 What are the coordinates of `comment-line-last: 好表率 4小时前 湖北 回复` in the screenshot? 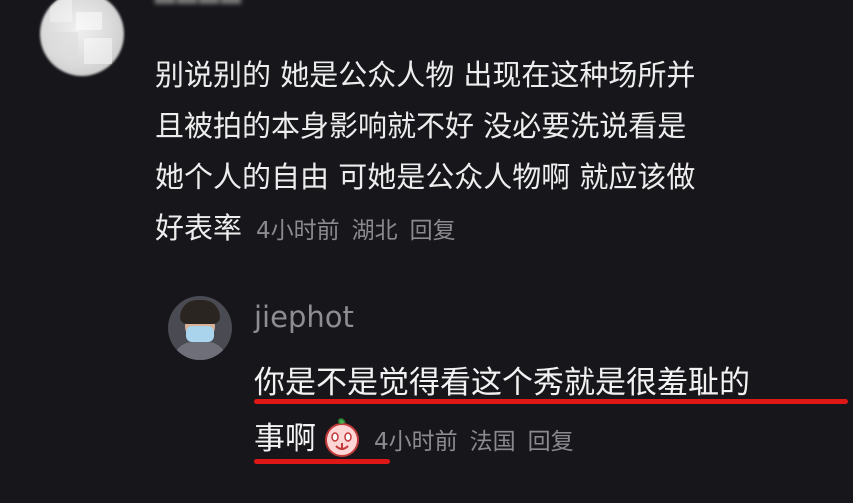 It's located at (480, 230).